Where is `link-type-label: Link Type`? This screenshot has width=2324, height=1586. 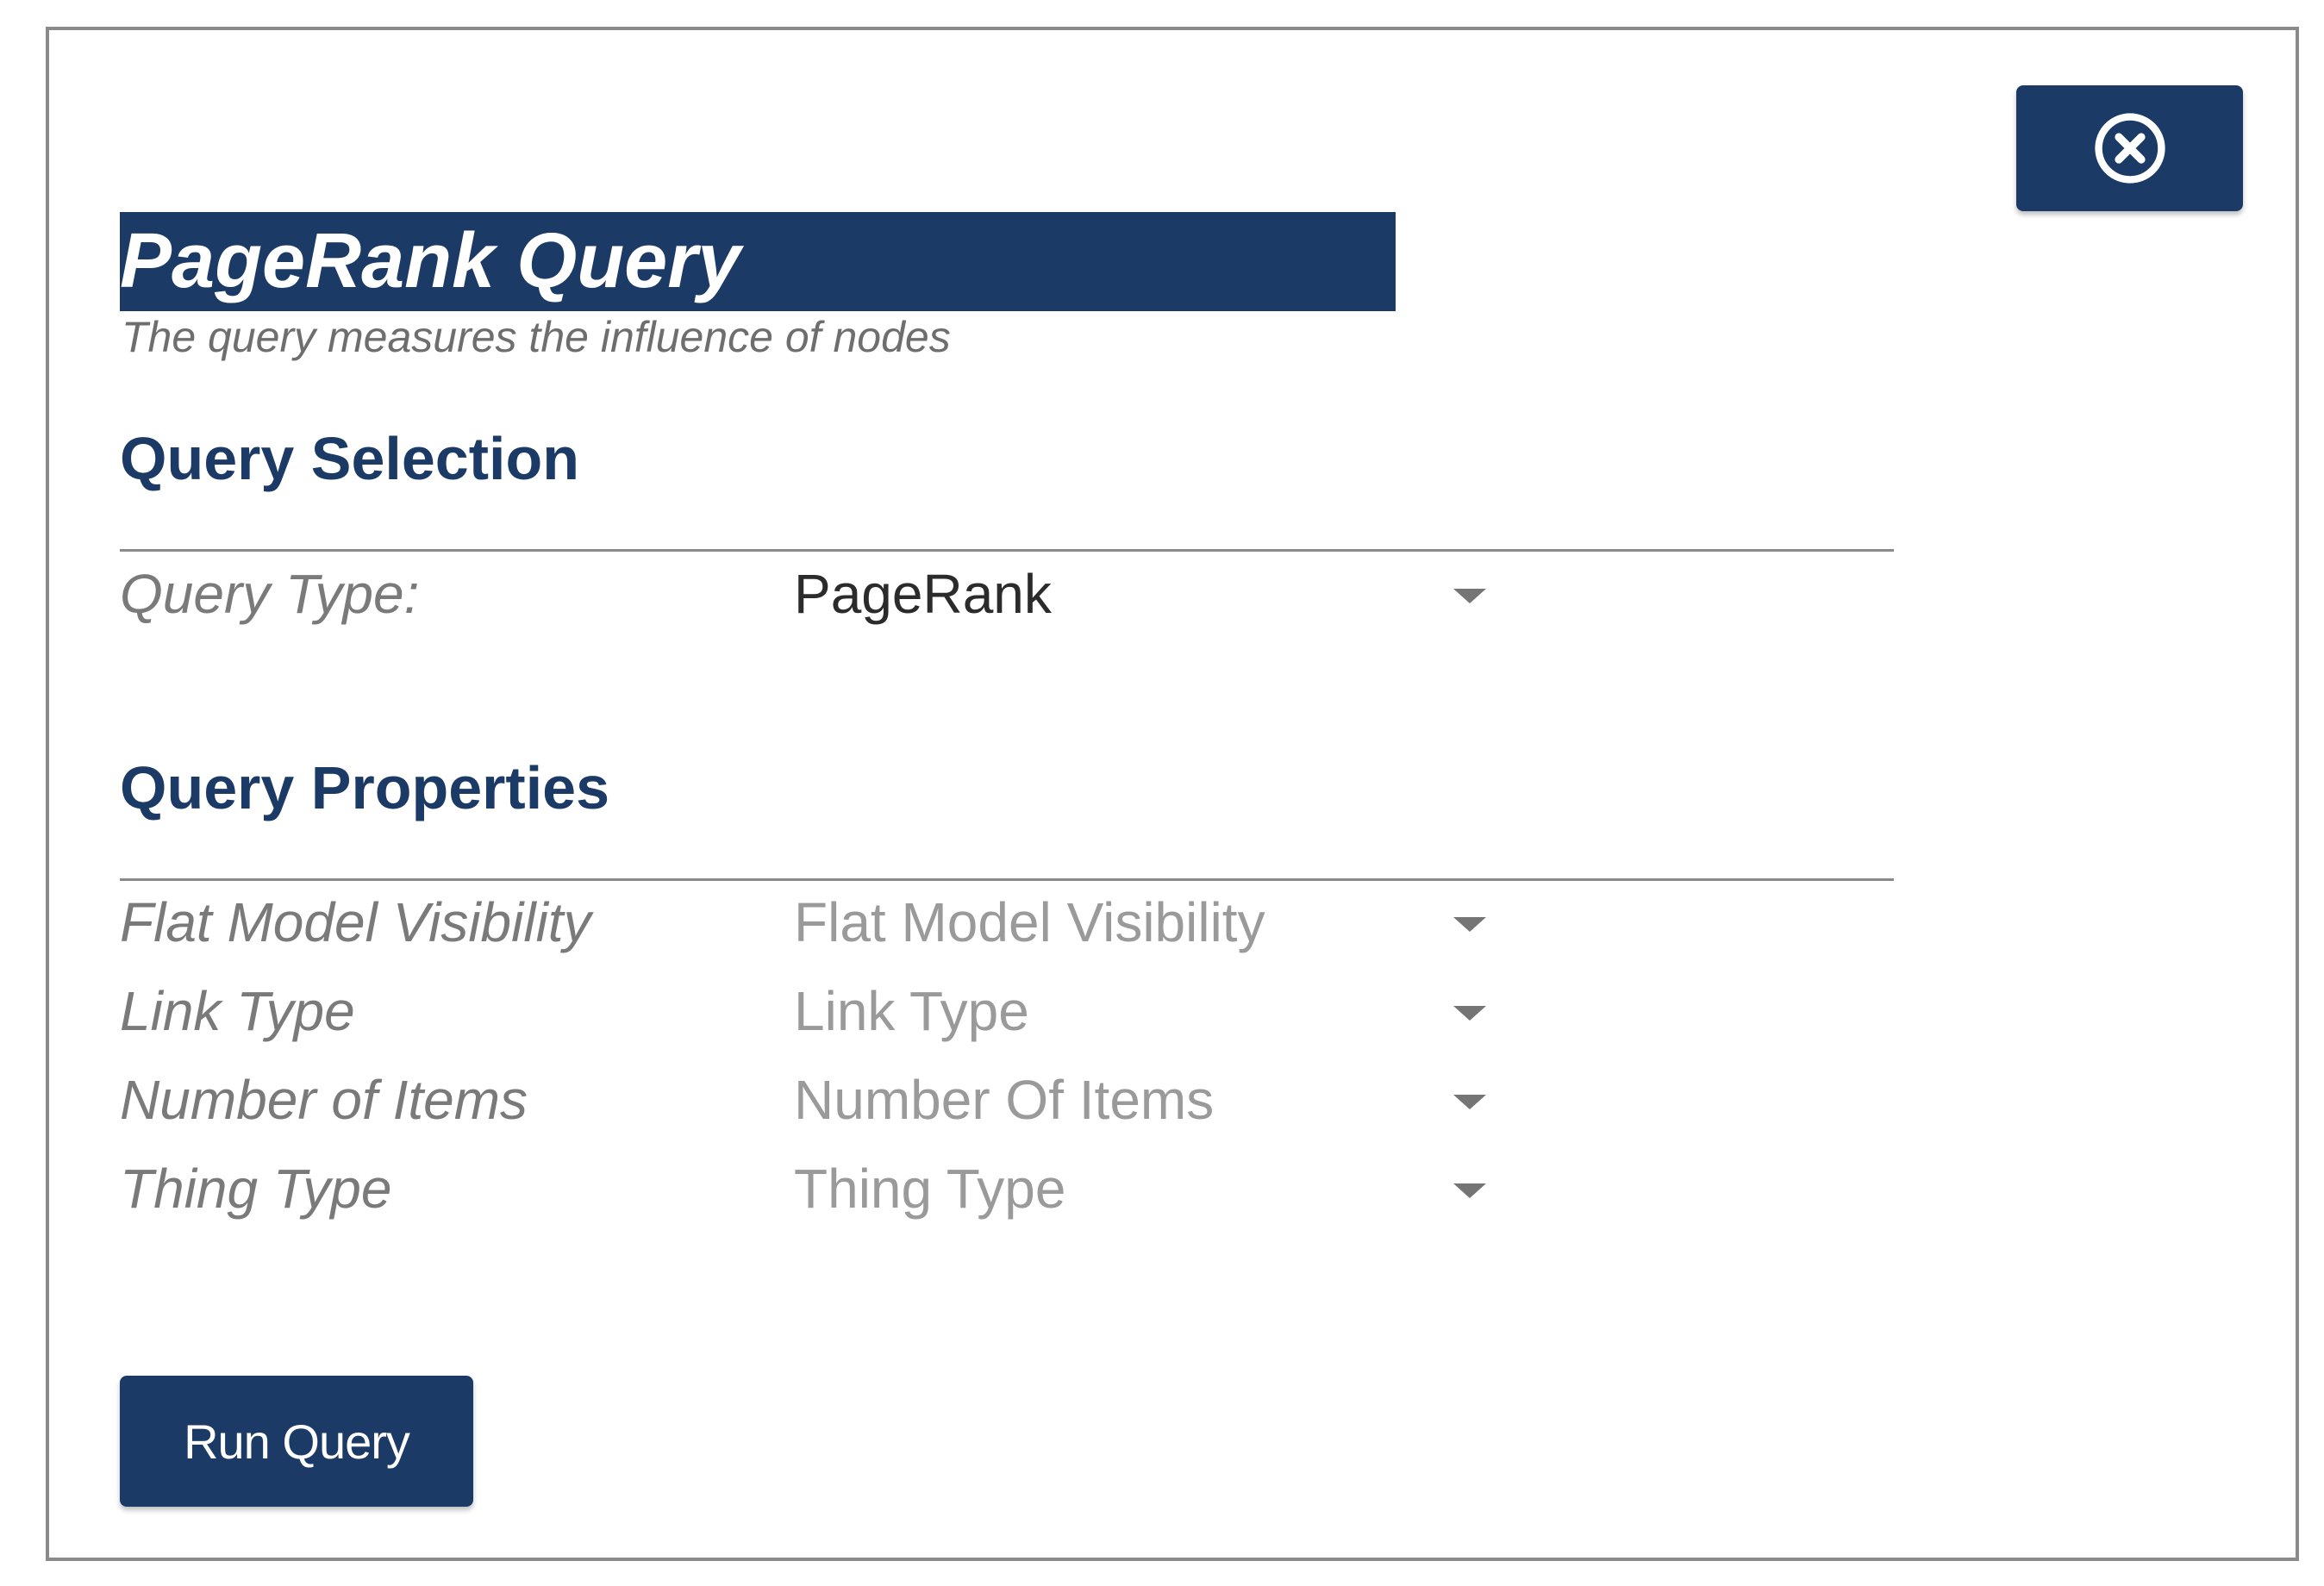 link-type-label: Link Type is located at coordinates (237, 1011).